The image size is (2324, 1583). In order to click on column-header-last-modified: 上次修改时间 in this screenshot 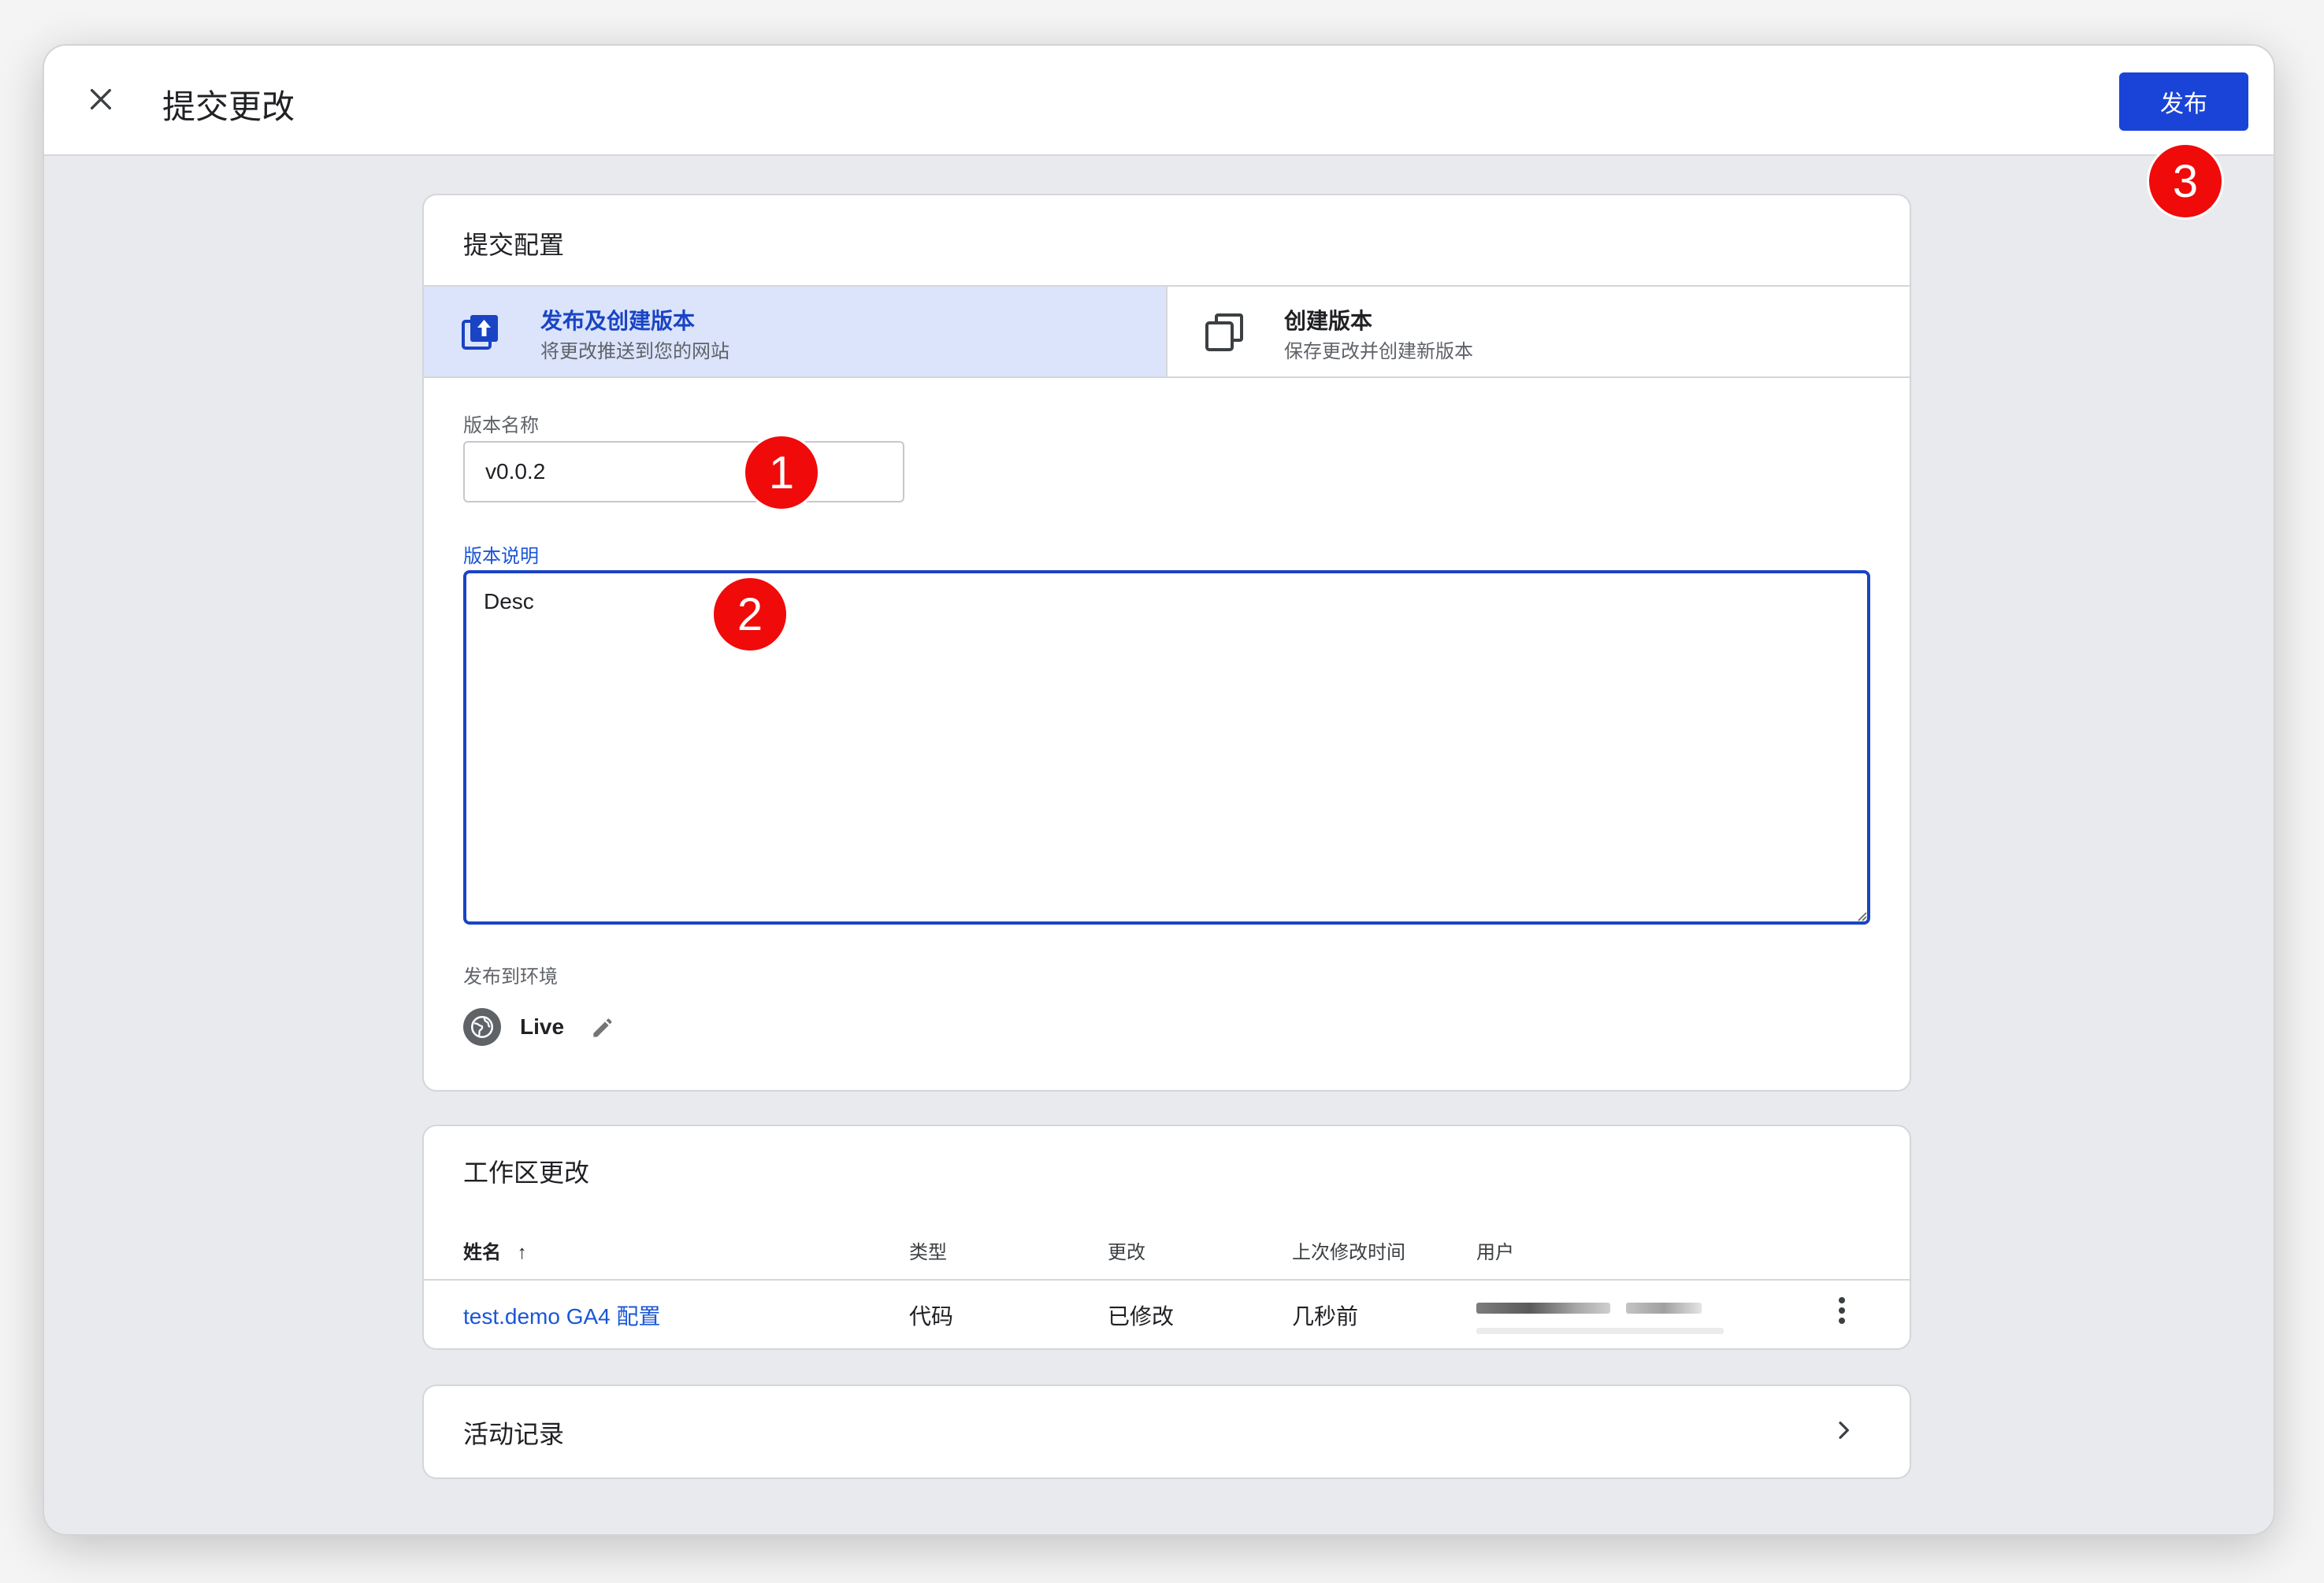, I will do `click(1348, 1253)`.